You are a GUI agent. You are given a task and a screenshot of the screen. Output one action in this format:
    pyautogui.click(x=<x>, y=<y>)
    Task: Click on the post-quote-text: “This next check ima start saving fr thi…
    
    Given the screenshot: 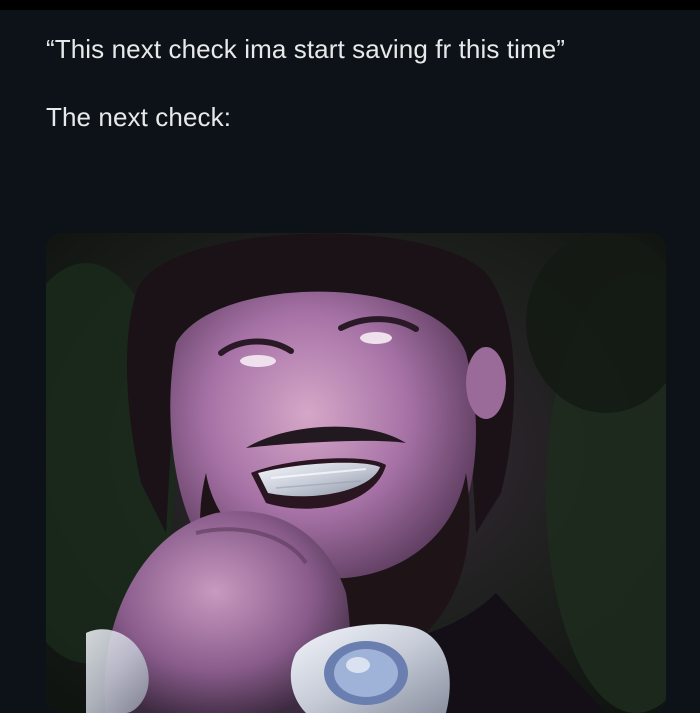 What is the action you would take?
    pyautogui.click(x=306, y=49)
    